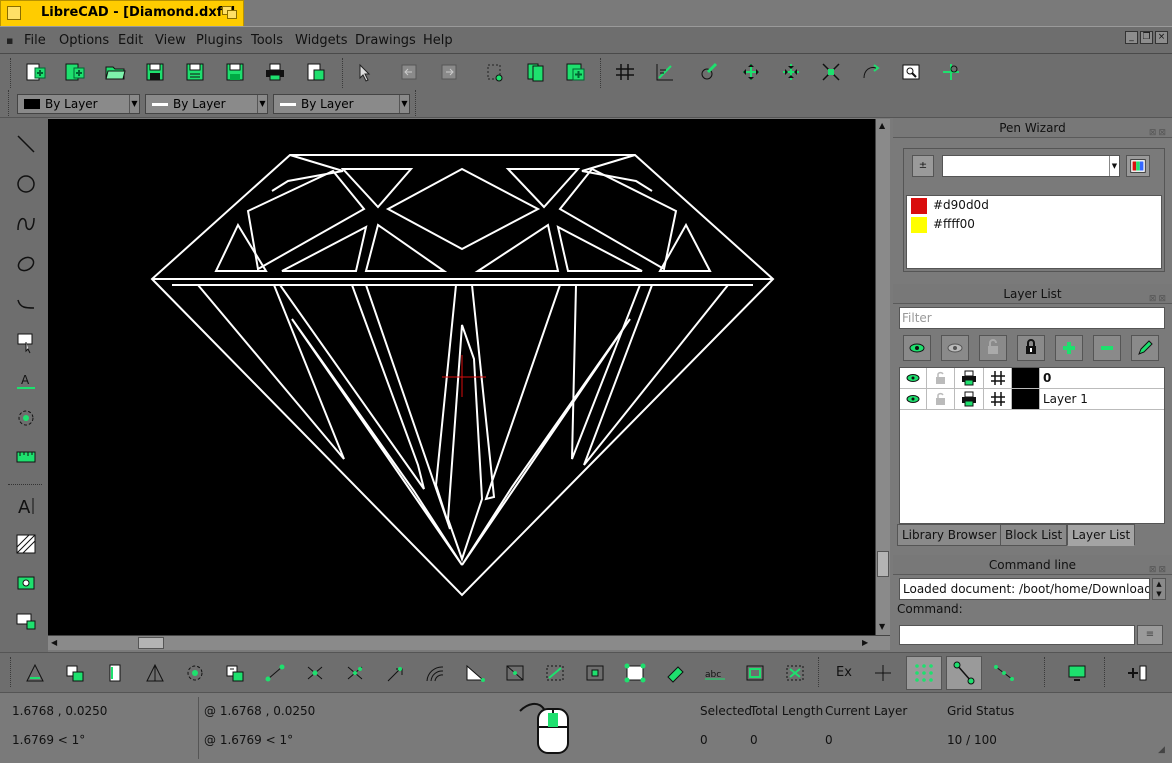 Image resolution: width=1172 pixels, height=763 pixels. What do you see at coordinates (949, 535) in the screenshot?
I see `tab-library-browser: Library Browser` at bounding box center [949, 535].